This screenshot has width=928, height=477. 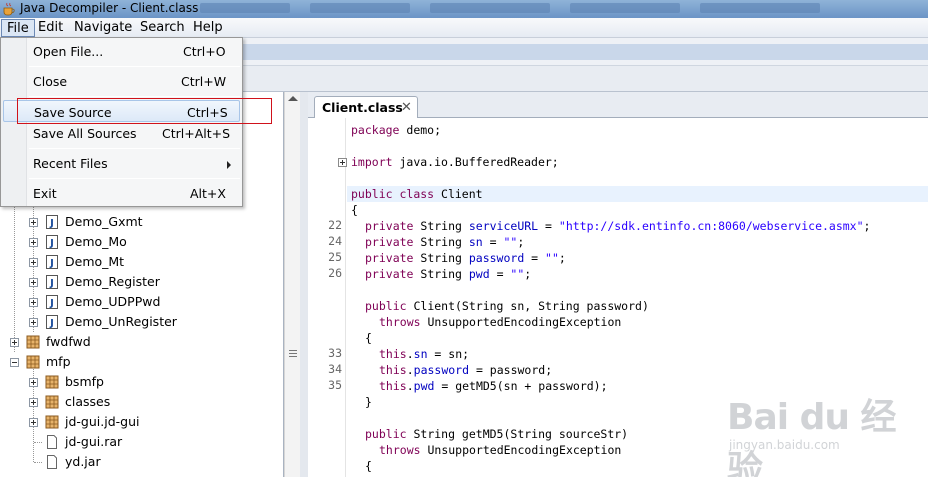 What do you see at coordinates (335, 241) in the screenshot?
I see `line-number: 24` at bounding box center [335, 241].